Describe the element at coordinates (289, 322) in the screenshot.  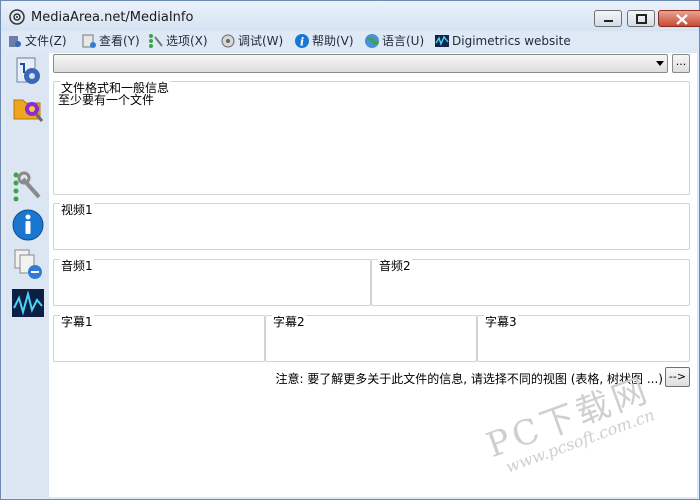
I see `subtitle2-label: 字幕2` at that location.